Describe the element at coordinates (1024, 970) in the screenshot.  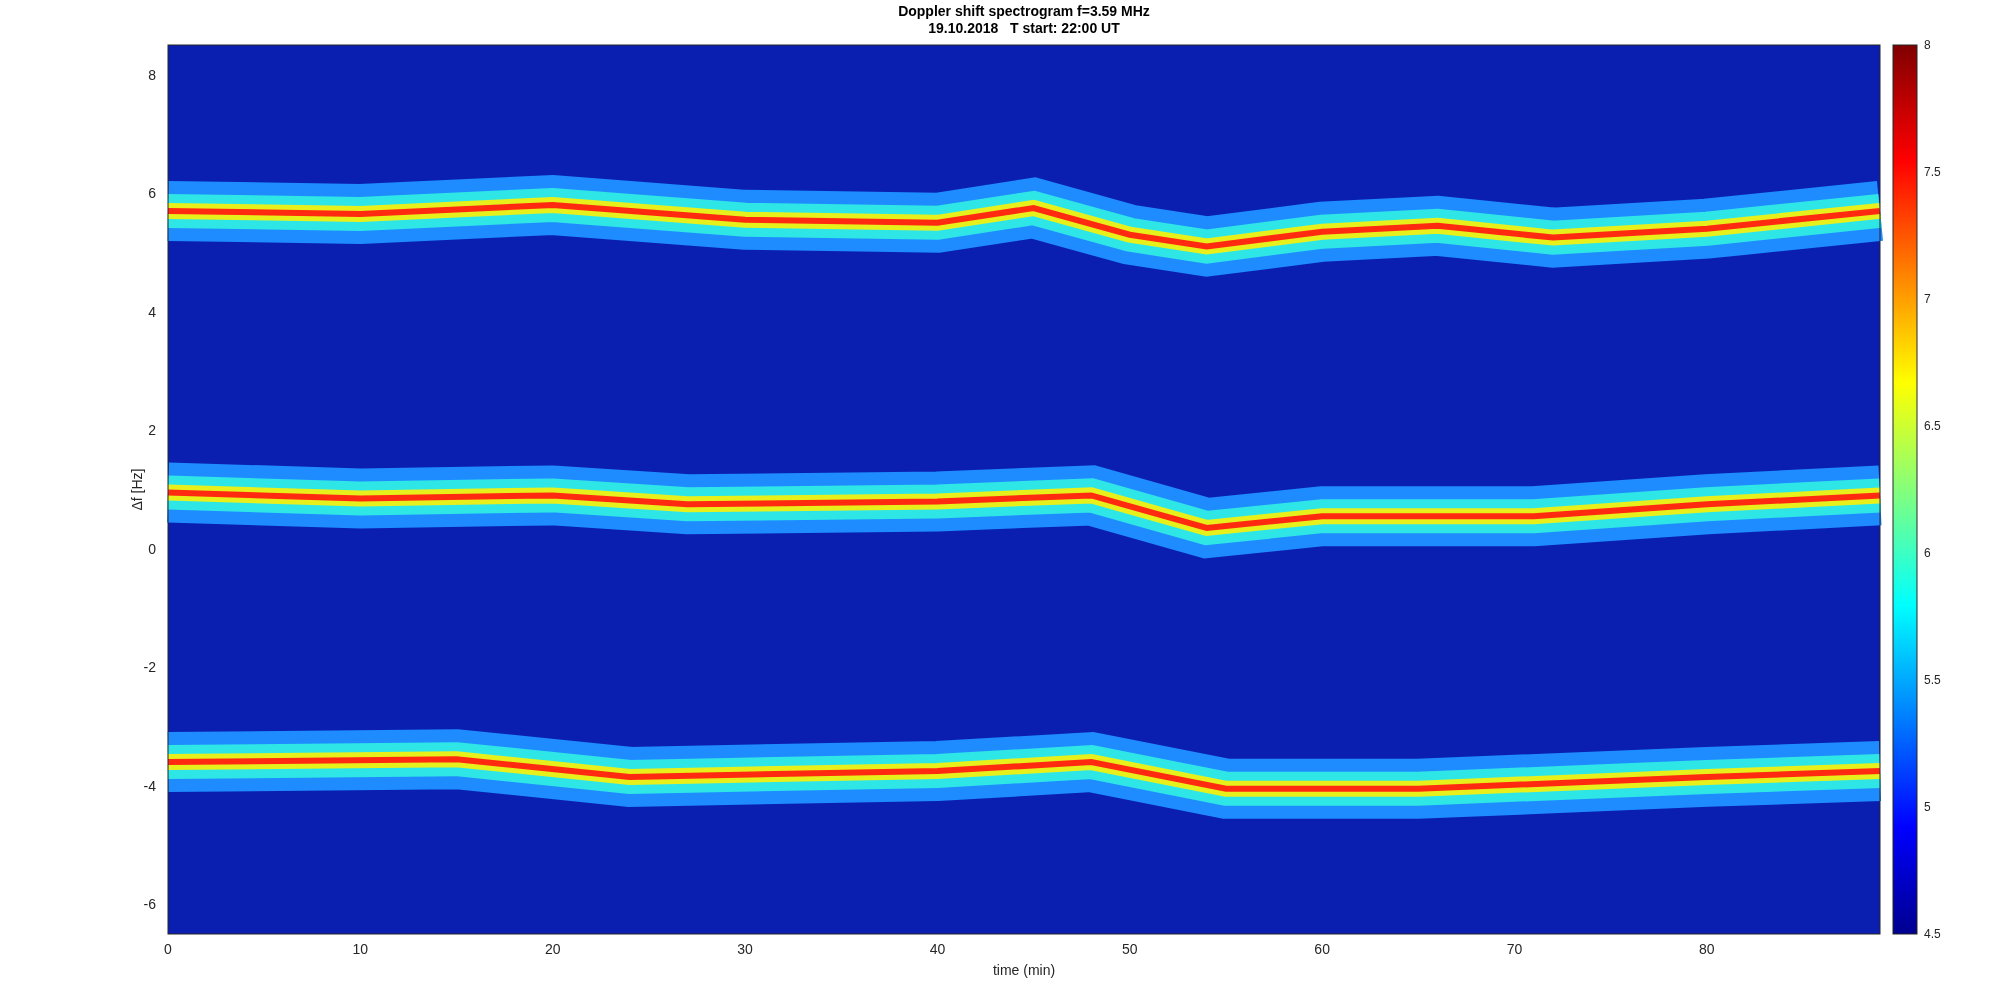
I see `x-axis-label: time (min)` at that location.